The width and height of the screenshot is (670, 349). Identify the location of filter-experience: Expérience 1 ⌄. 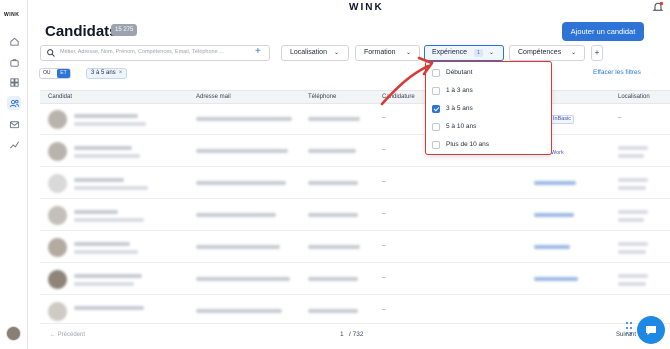
(464, 53).